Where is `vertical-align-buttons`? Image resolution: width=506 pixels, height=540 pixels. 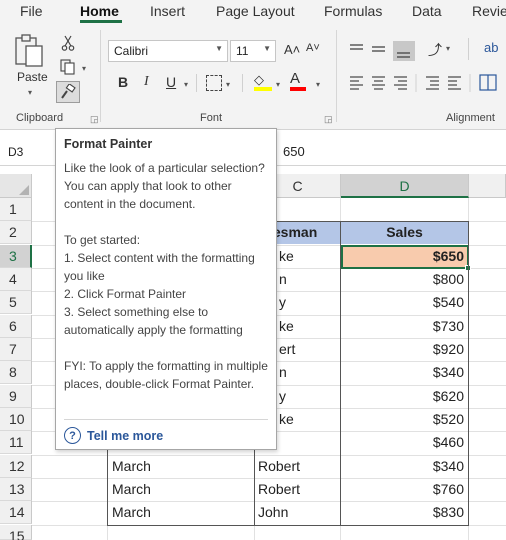 vertical-align-buttons is located at coordinates (383, 50).